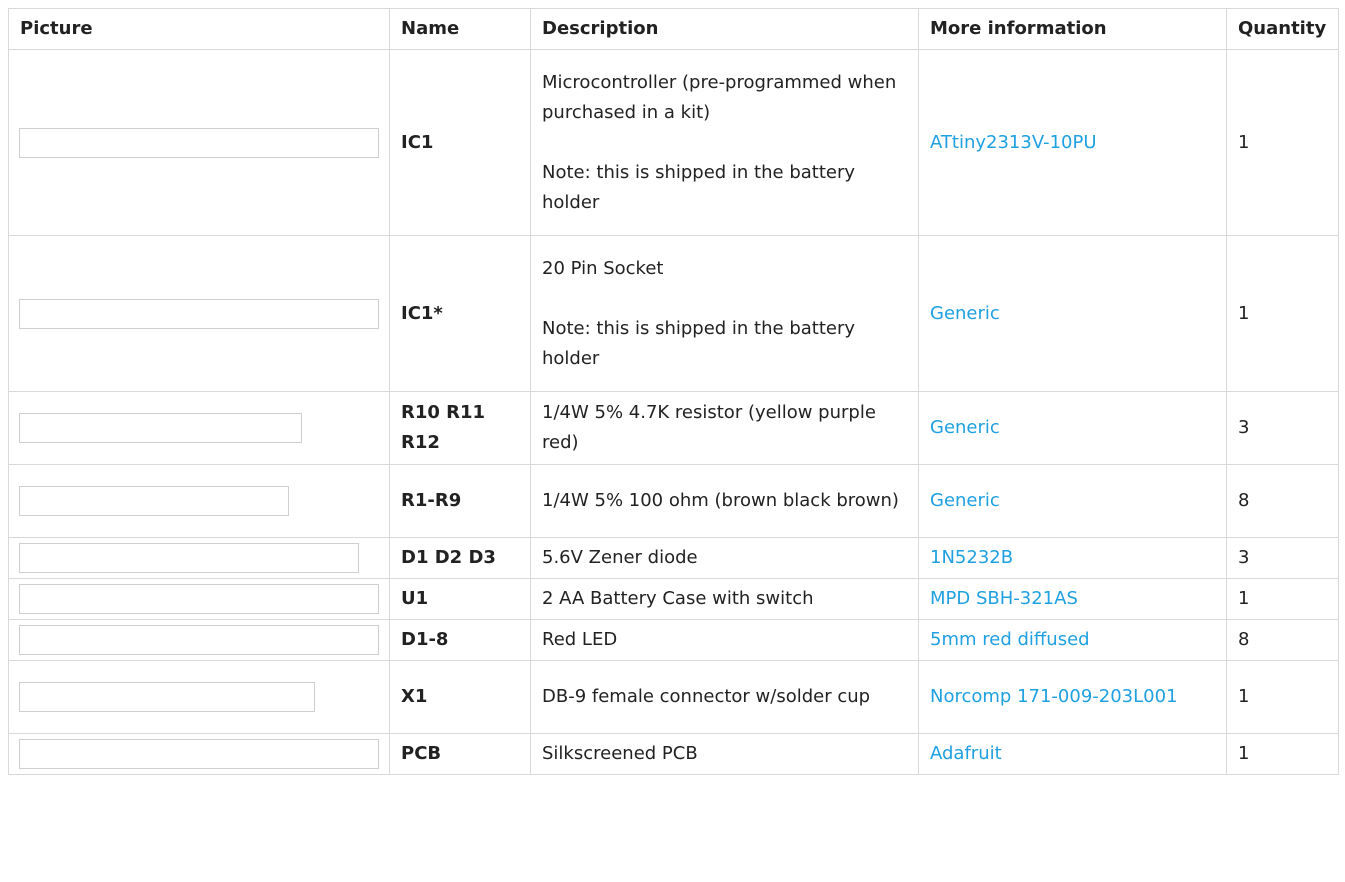  I want to click on part-description: Red LED, so click(724, 640).